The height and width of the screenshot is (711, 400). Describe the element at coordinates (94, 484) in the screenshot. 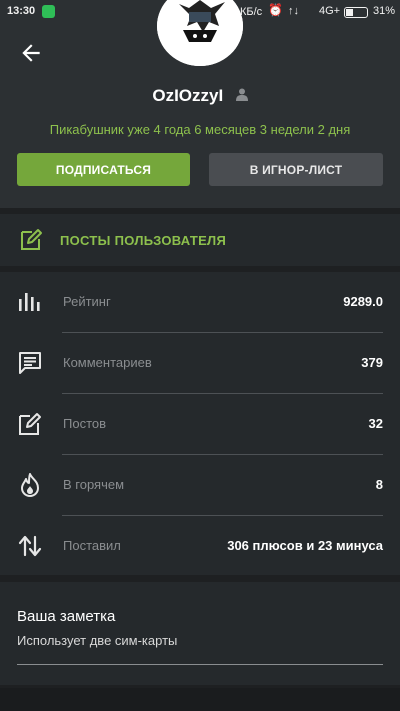

I see `stat-label: В горячем` at that location.